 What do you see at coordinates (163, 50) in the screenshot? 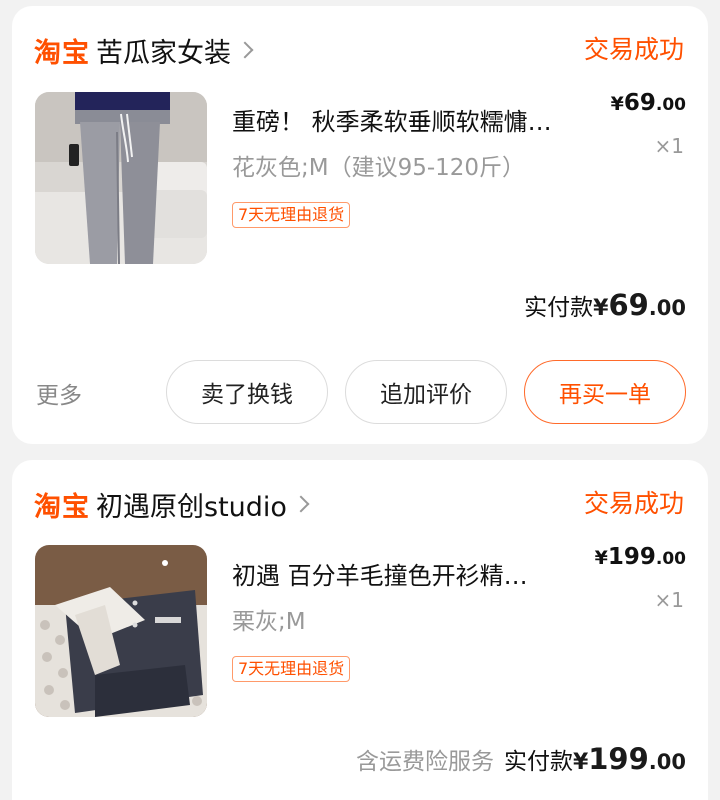
I see `shop-name: 苦瓜家女装` at bounding box center [163, 50].